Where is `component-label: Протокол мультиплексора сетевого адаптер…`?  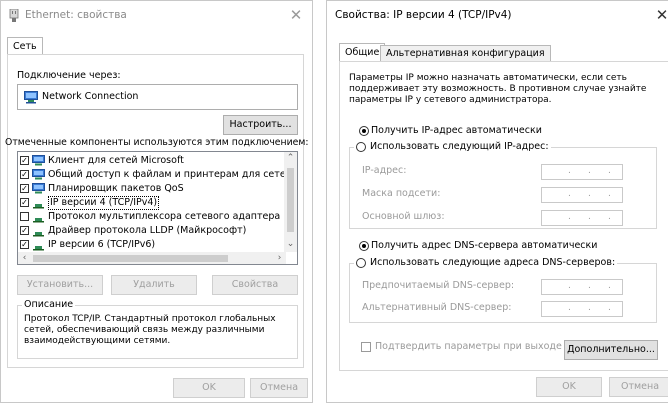 component-label: Протокол мультиплексора сетевого адаптер… is located at coordinates (173, 216).